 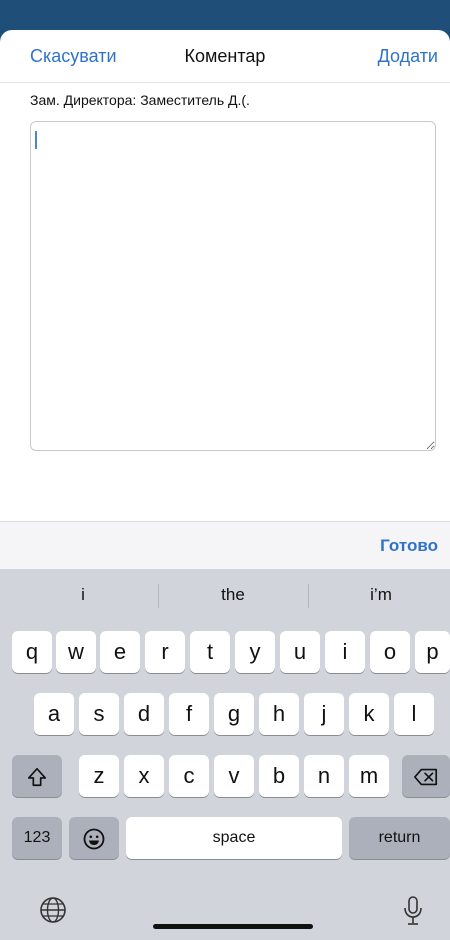 I want to click on key-q: q, so click(x=32, y=652).